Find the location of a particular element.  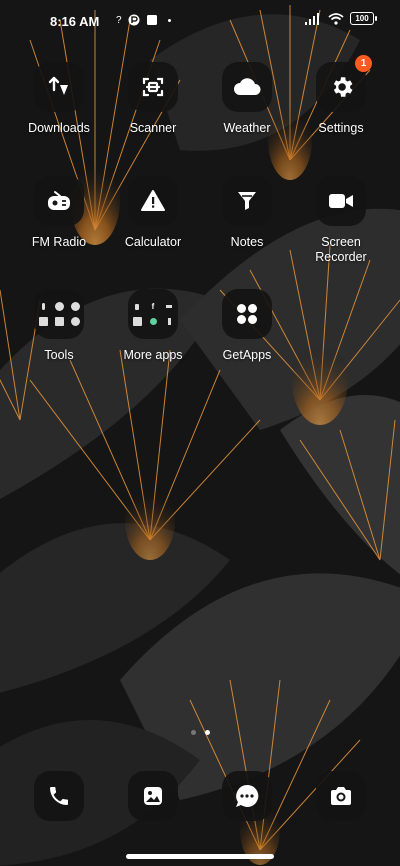

app-label: Downloads is located at coordinates (59, 128).